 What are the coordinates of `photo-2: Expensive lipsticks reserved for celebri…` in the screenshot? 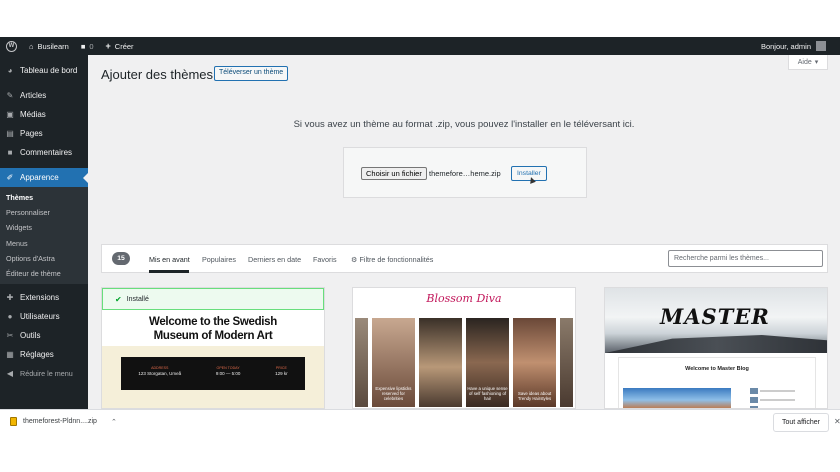 It's located at (393, 362).